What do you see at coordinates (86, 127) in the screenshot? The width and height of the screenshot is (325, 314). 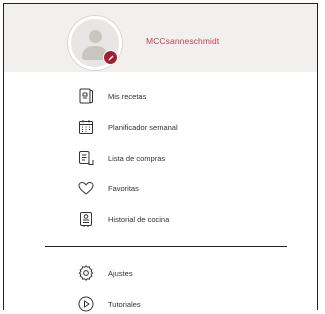 I see `calendar-icon` at bounding box center [86, 127].